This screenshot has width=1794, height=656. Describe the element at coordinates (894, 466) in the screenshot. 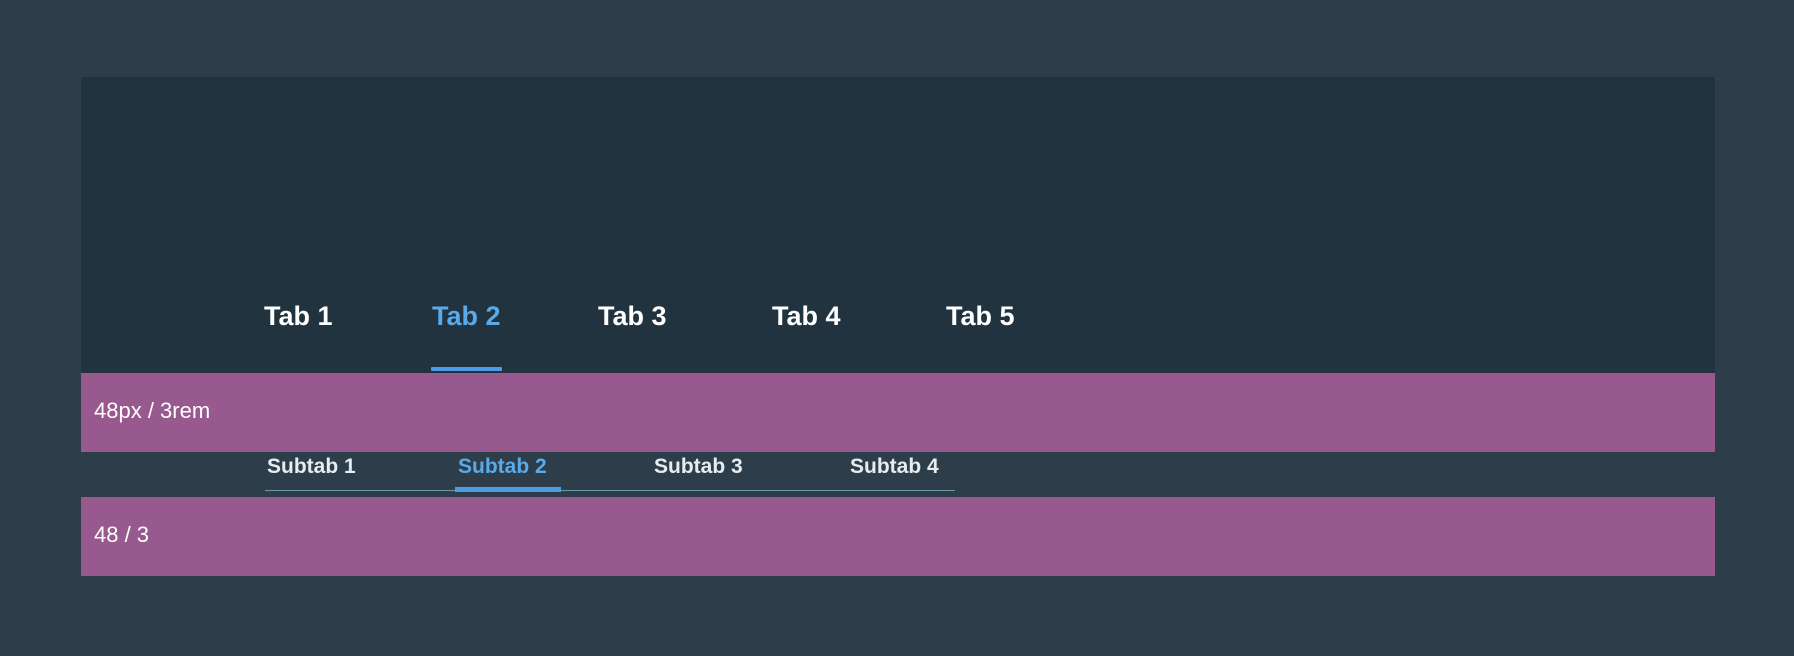

I see `subtab-4: Subtab 4` at that location.